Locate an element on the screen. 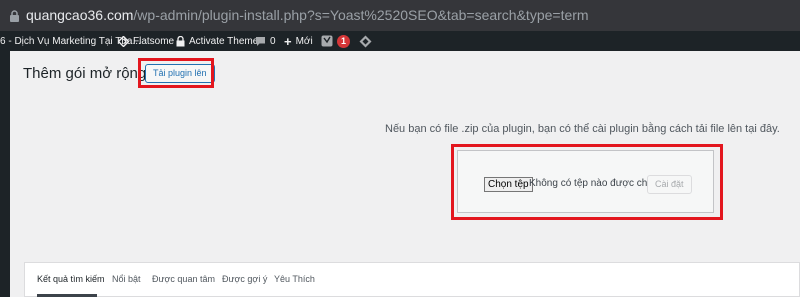 Image resolution: width=800 pixels, height=297 pixels. tab-recommended: Được gợi ý is located at coordinates (244, 279).